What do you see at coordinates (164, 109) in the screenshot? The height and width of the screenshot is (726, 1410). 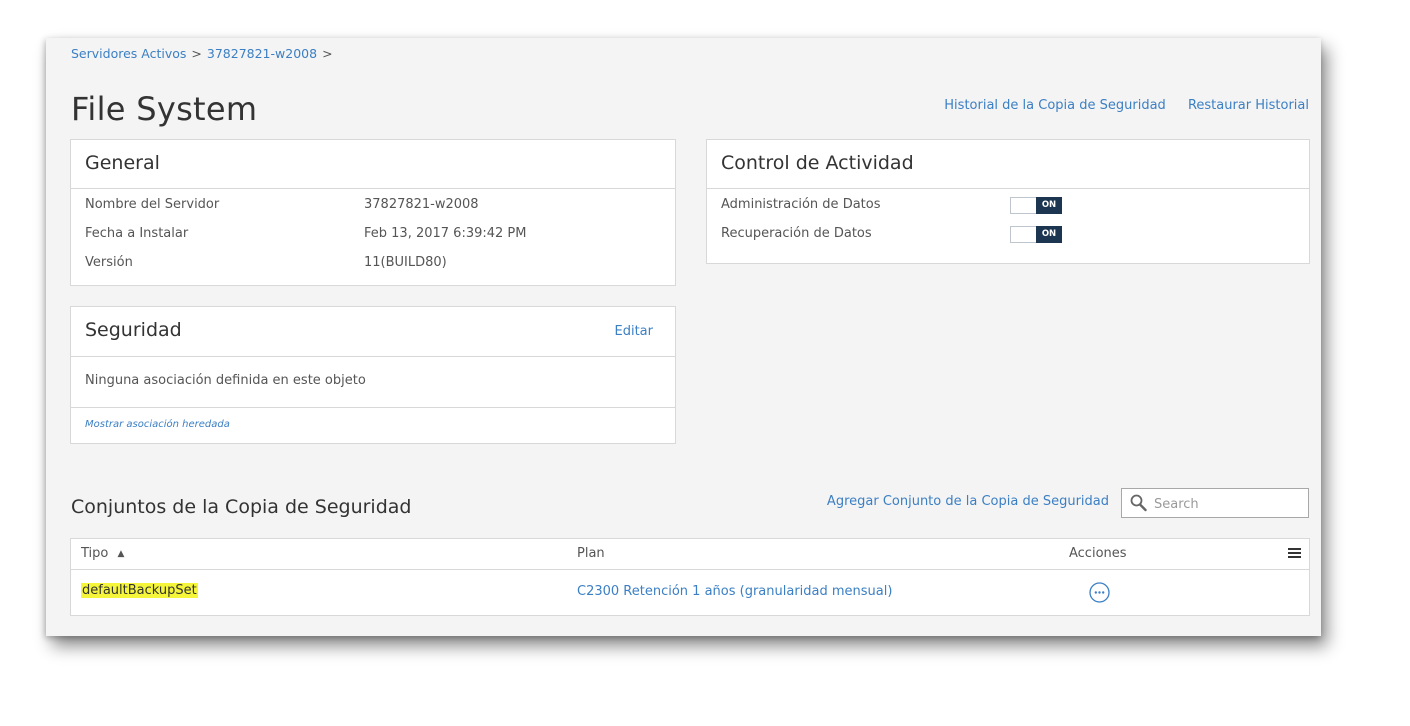 I see `page-title: File System` at bounding box center [164, 109].